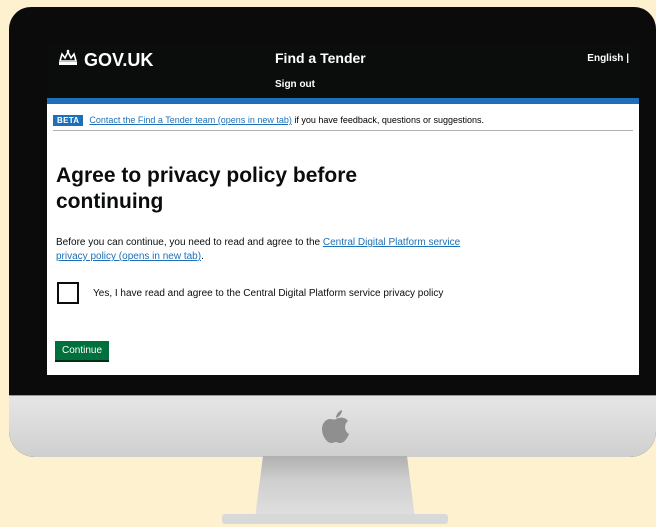 This screenshot has width=656, height=527. I want to click on header-accent-bar, so click(343, 101).